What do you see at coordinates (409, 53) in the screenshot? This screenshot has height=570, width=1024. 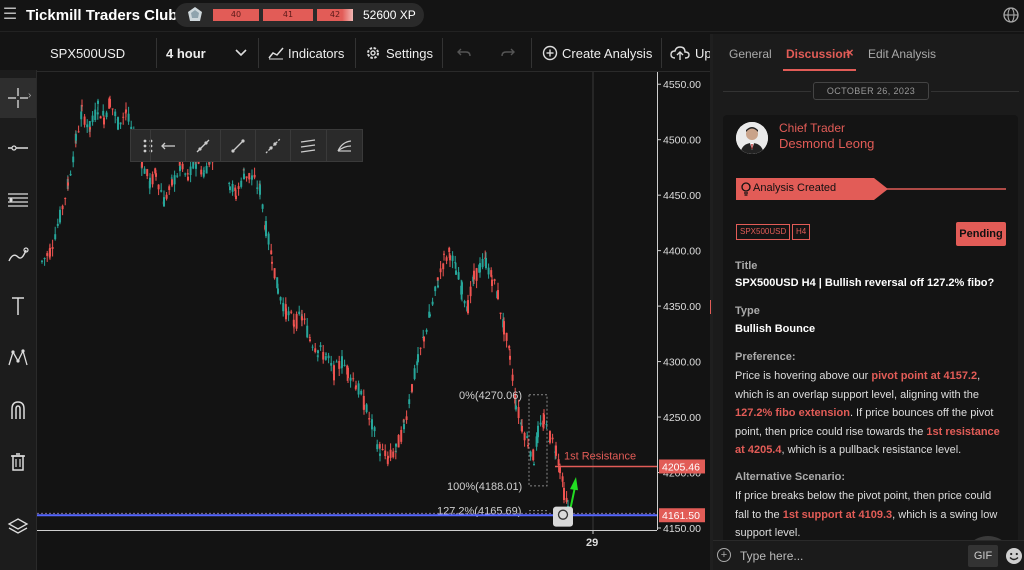 I see `settings-button: Settings` at bounding box center [409, 53].